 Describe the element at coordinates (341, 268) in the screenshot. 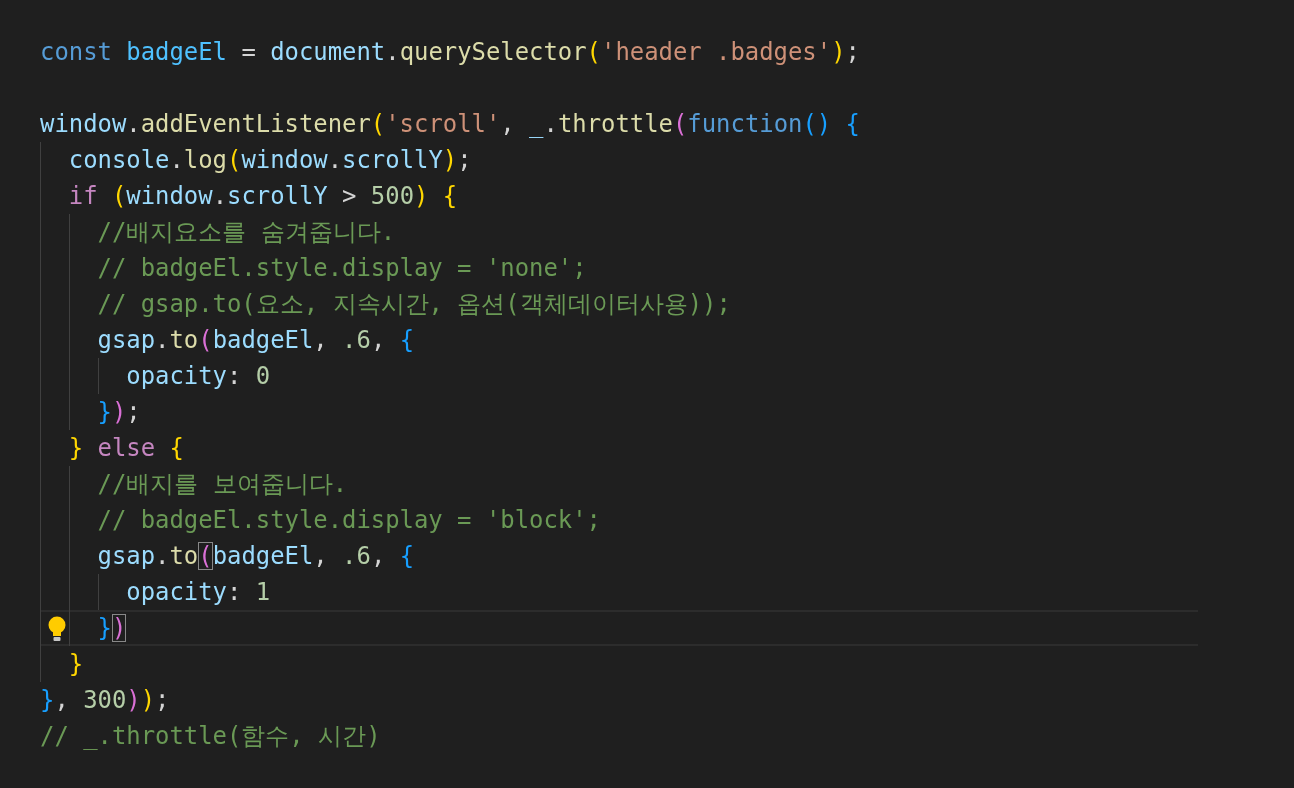

I see `code-line: // badgeEl.style.display = 'none';` at that location.